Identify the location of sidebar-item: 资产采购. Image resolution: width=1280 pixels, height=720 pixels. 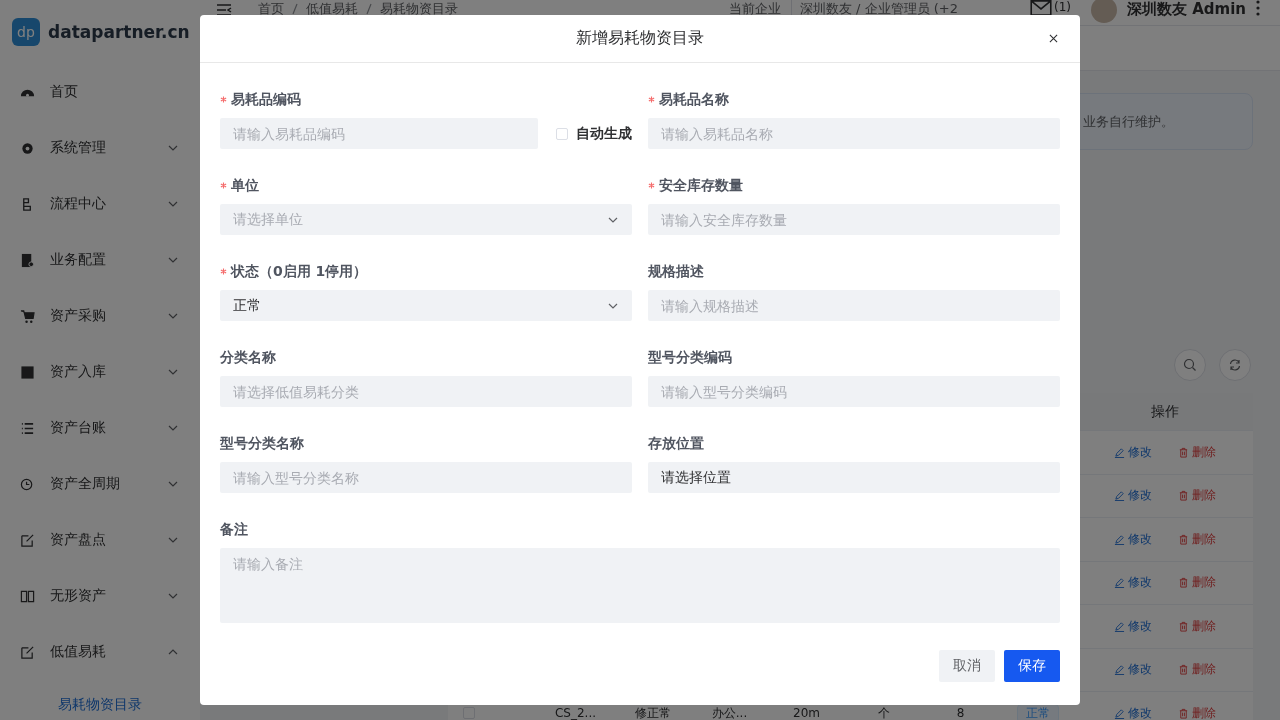
(100, 316).